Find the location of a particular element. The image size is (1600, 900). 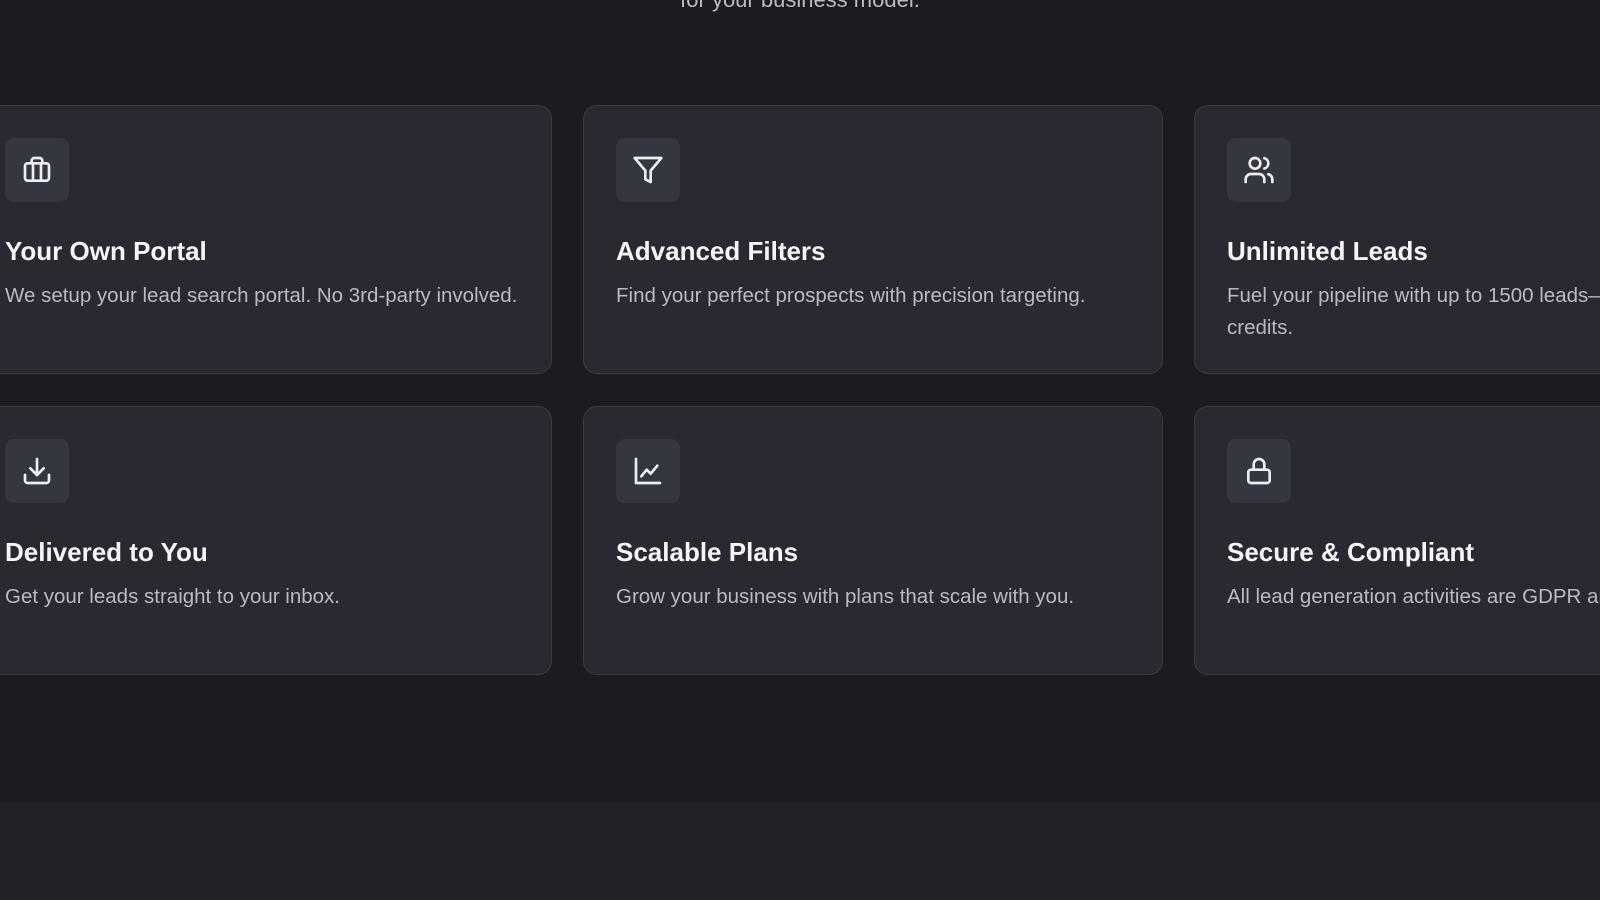

filter-icon is located at coordinates (648, 170).